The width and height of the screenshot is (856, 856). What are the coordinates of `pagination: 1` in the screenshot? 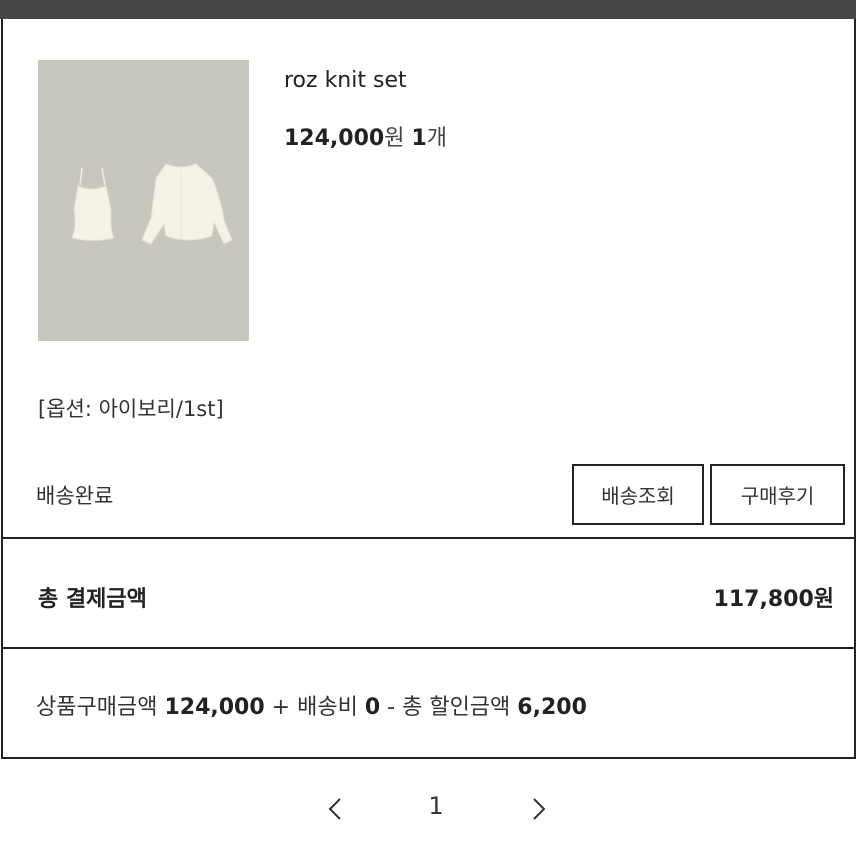 It's located at (428, 810).